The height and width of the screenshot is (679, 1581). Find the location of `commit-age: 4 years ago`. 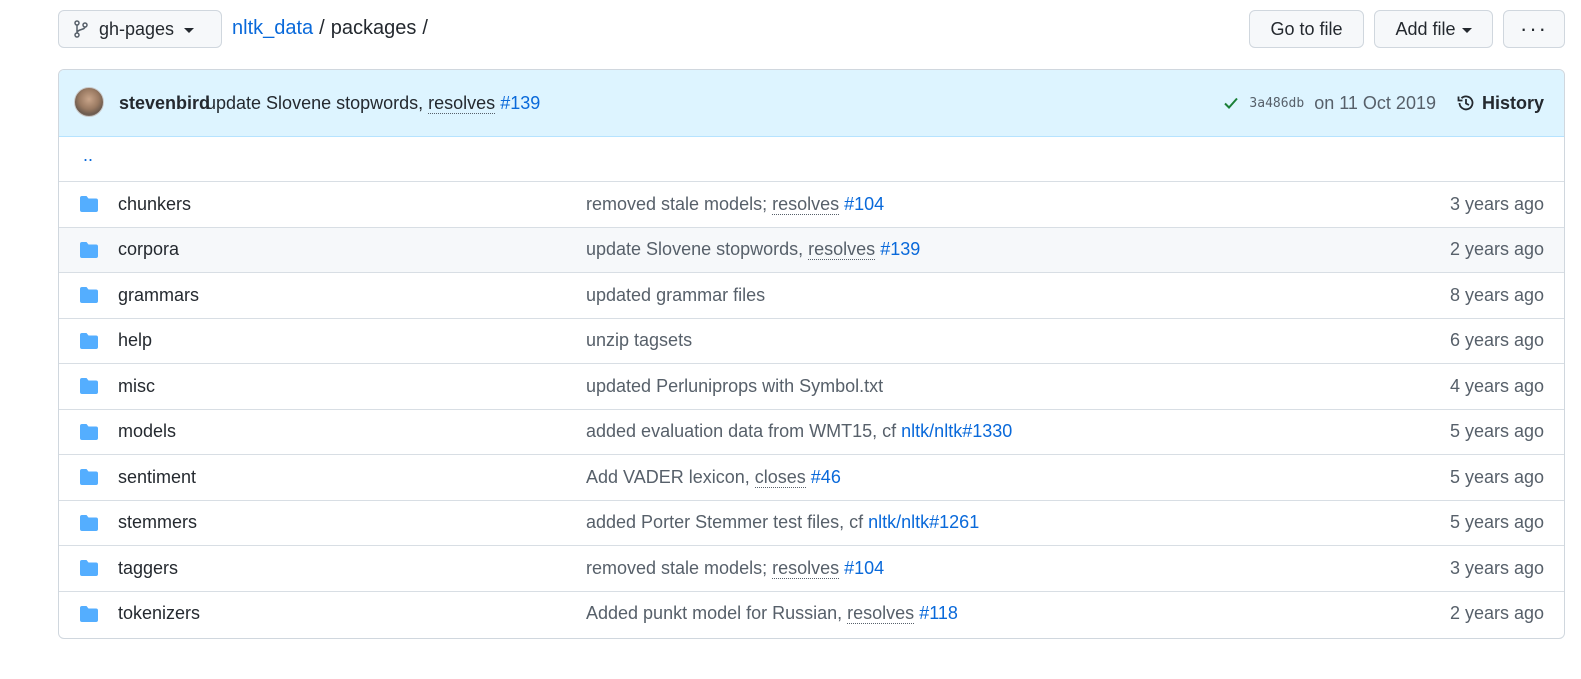

commit-age: 4 years ago is located at coordinates (1496, 385).